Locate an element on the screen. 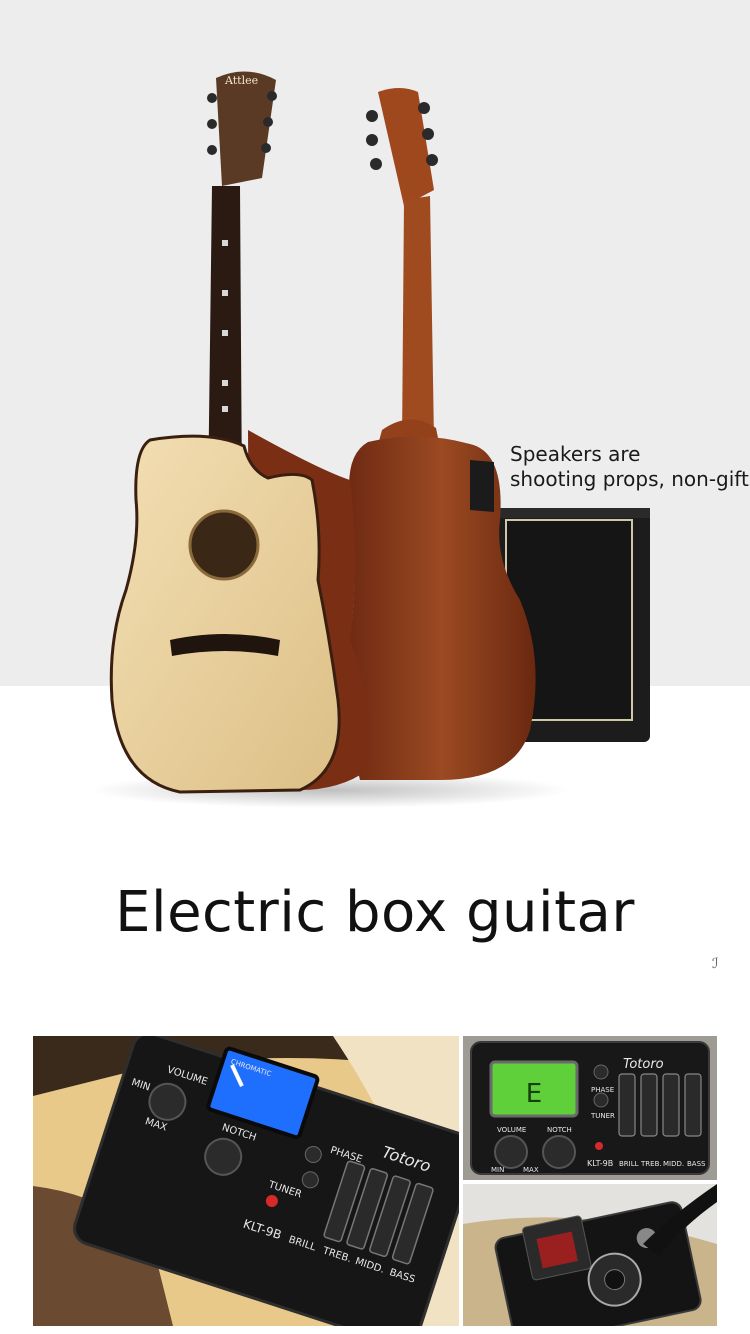 This screenshot has width=750, height=1334. caption-line-1: Speakers are is located at coordinates (575, 454).